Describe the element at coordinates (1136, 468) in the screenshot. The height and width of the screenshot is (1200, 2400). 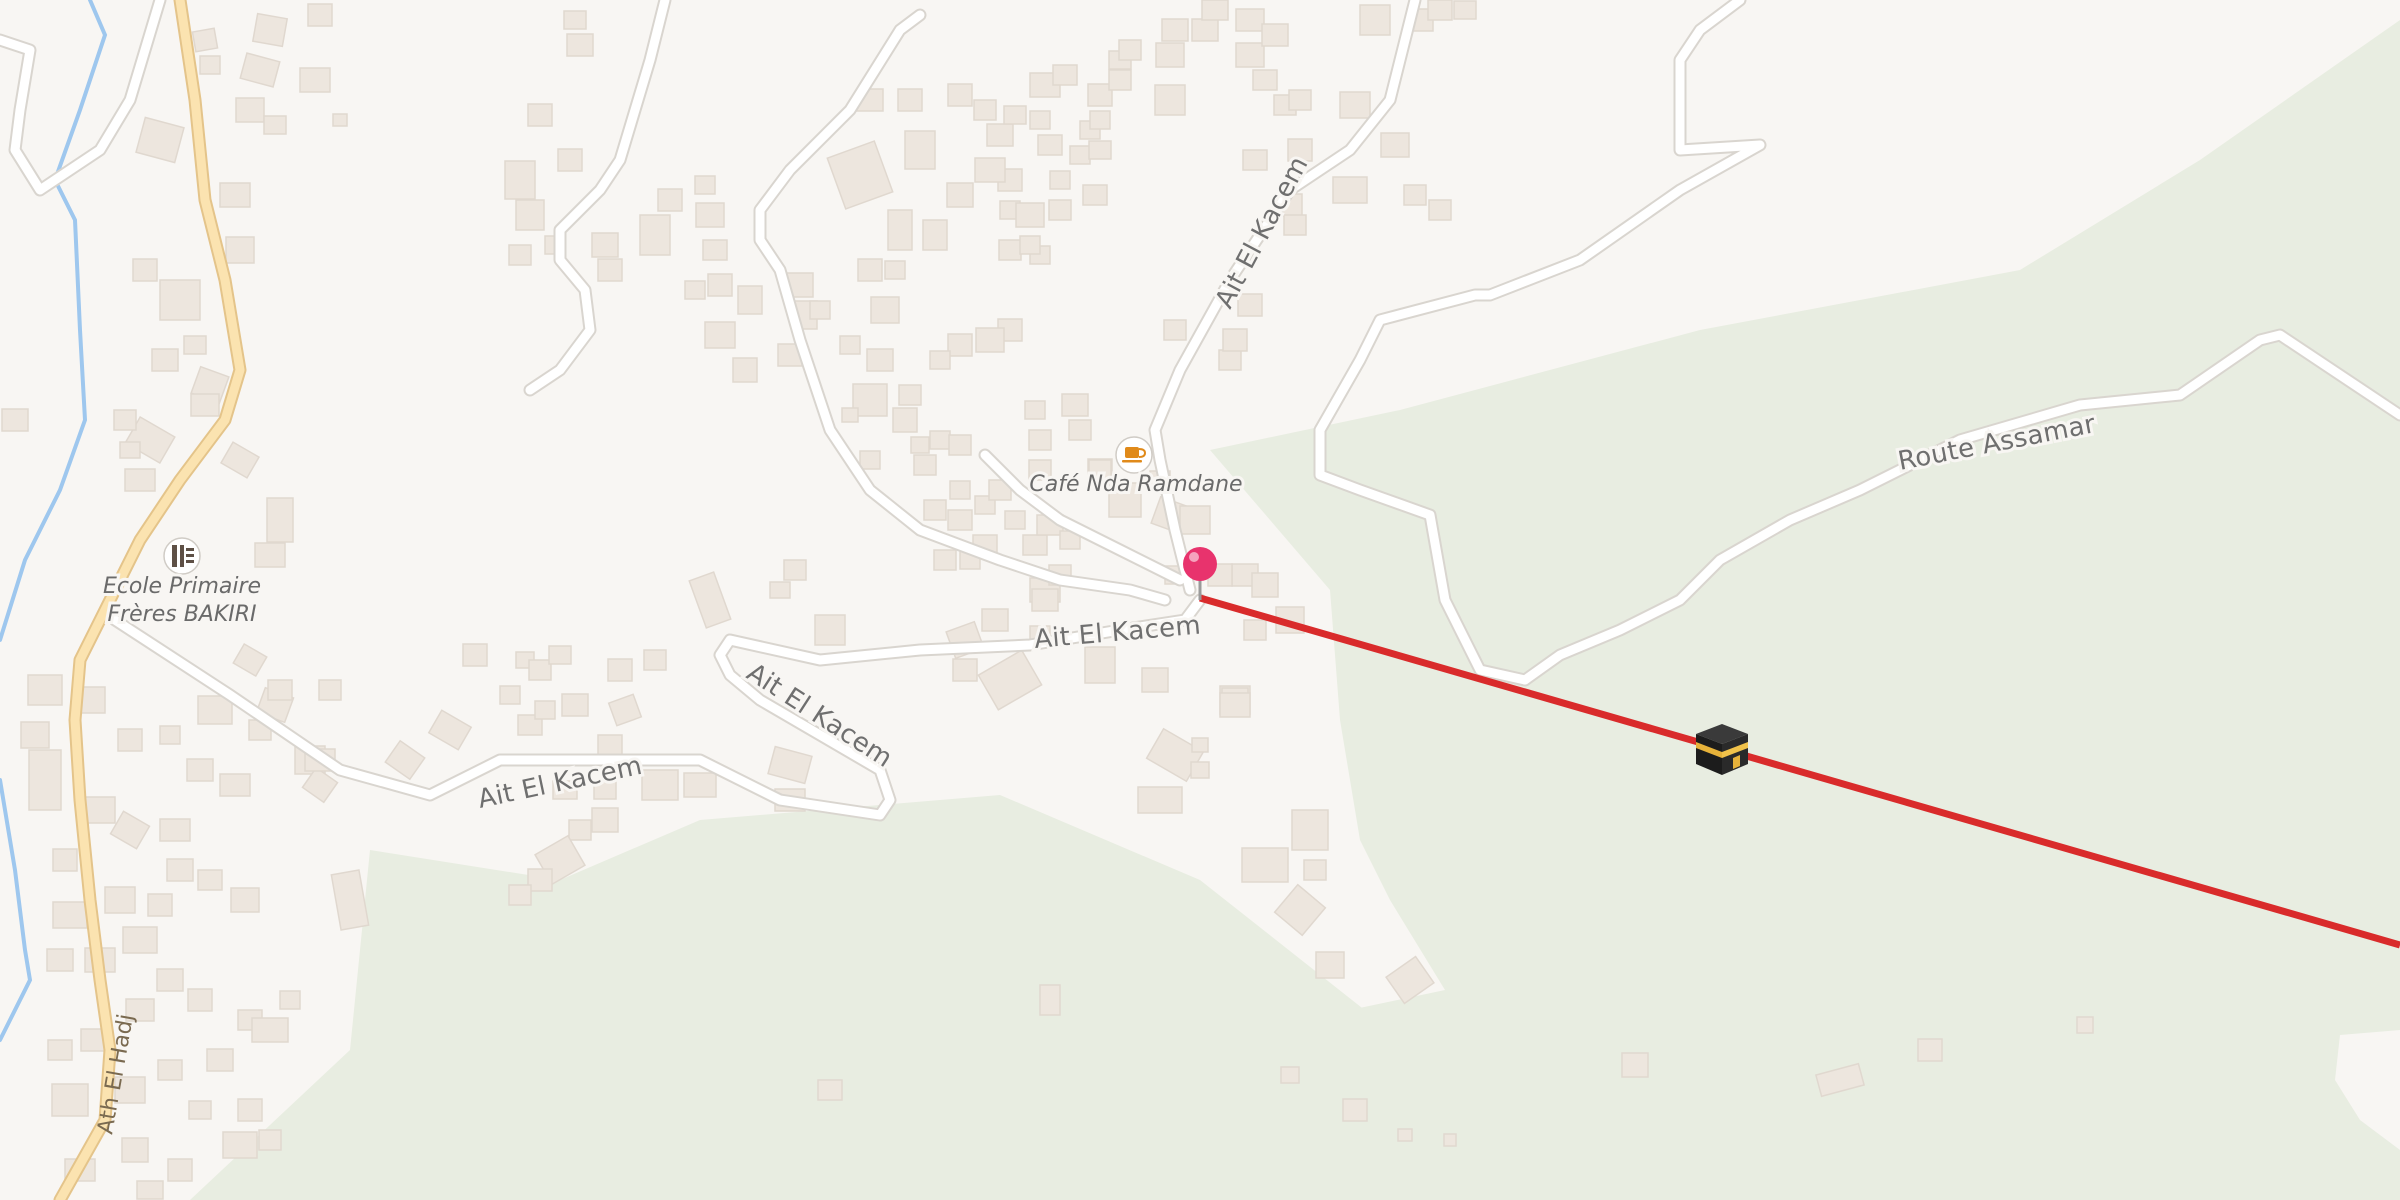
I see `poi-cafe: Café Nda Ramdane` at that location.